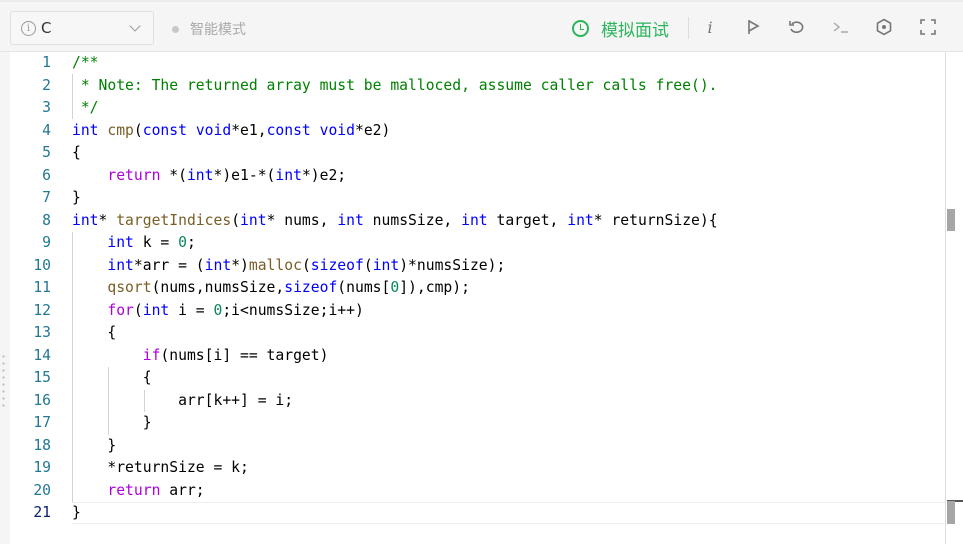  Describe the element at coordinates (472, 491) in the screenshot. I see `code-line: 20 return arr;` at that location.